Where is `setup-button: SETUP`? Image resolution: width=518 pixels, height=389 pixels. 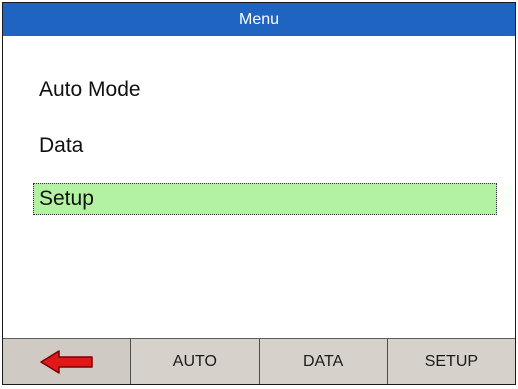 setup-button: SETUP is located at coordinates (451, 361).